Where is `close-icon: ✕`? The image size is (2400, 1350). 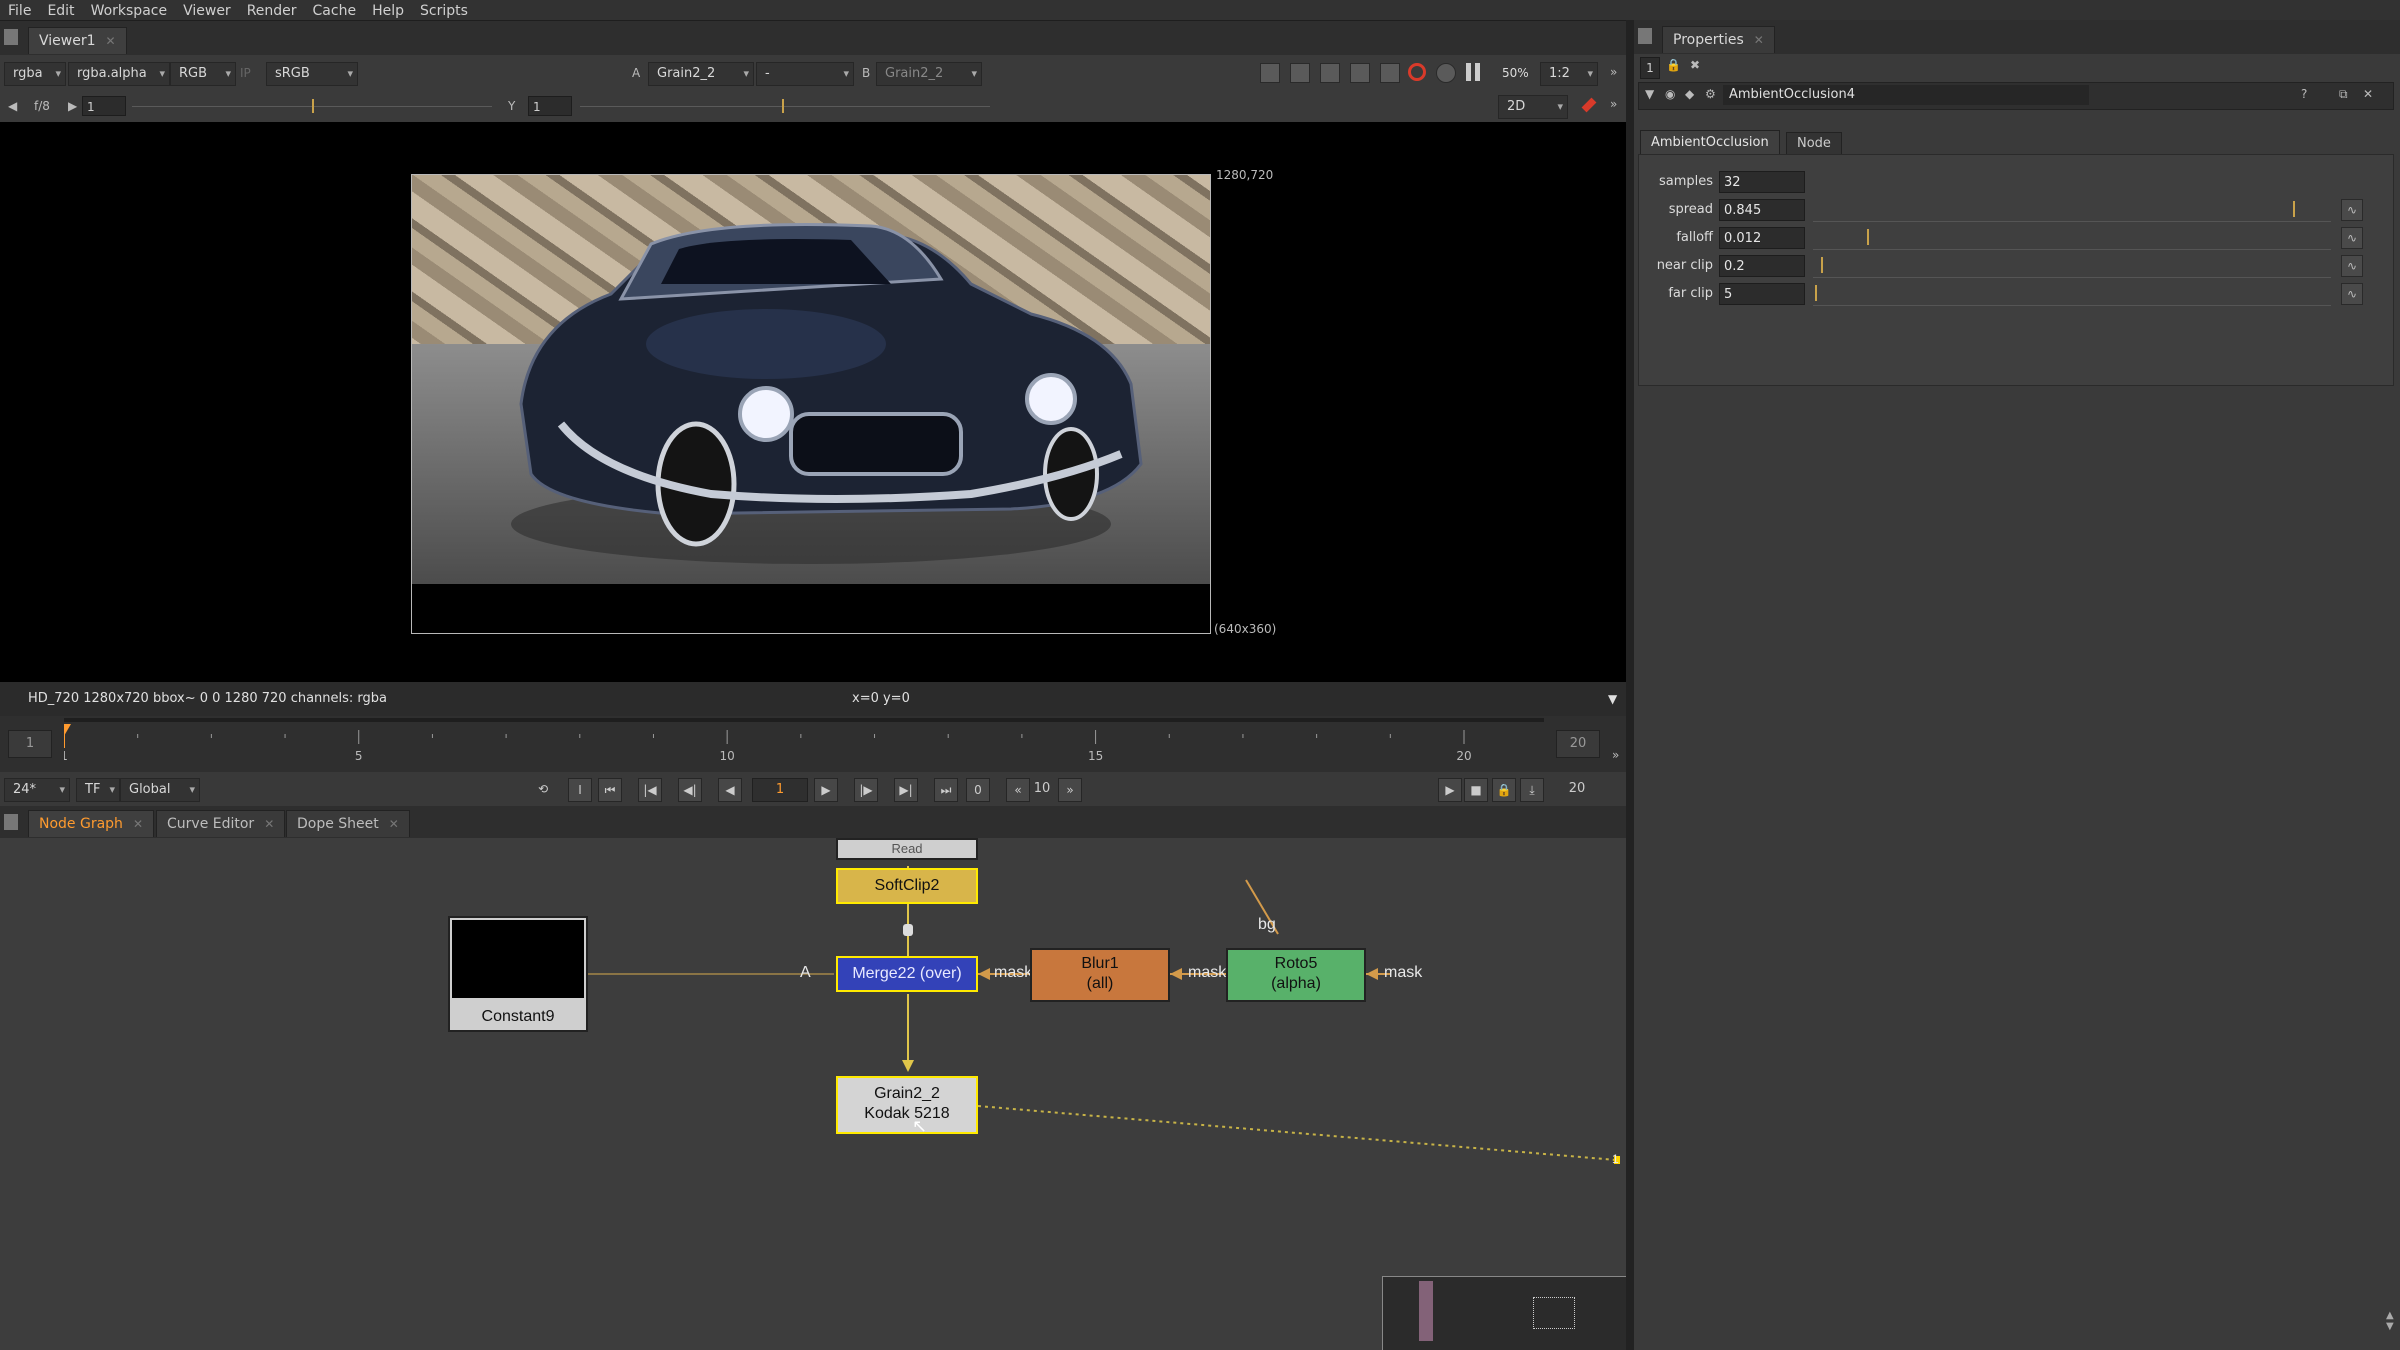
close-icon: ✕ is located at coordinates (111, 41).